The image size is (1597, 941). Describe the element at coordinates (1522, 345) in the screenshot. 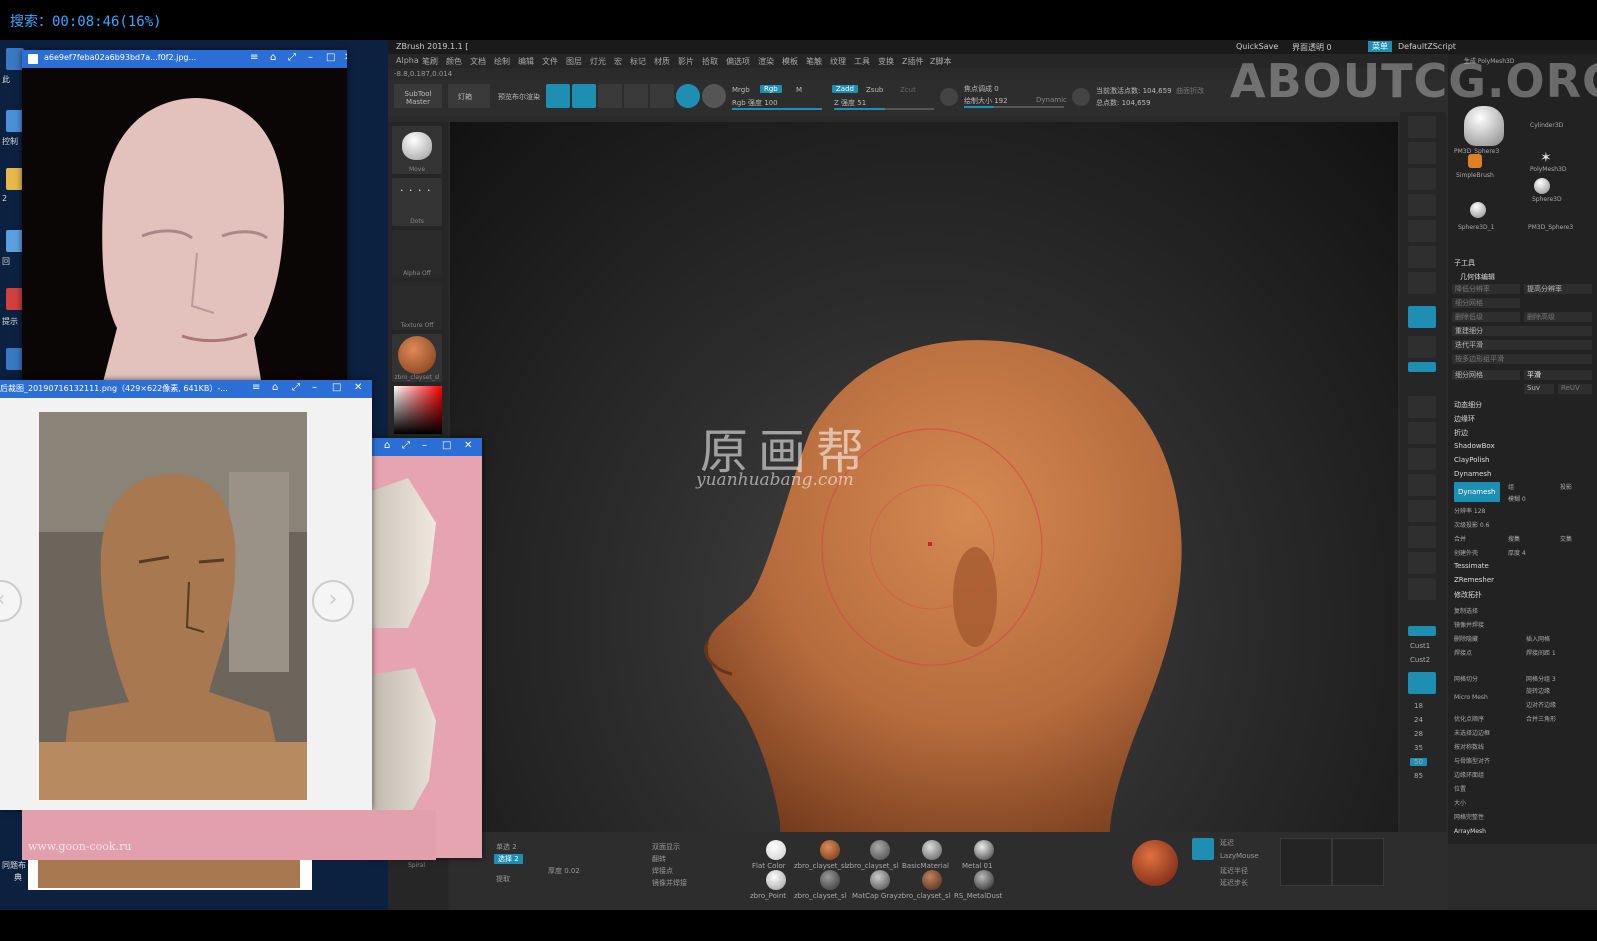

I see `iterative-smooth-button: 迭代平滑` at that location.